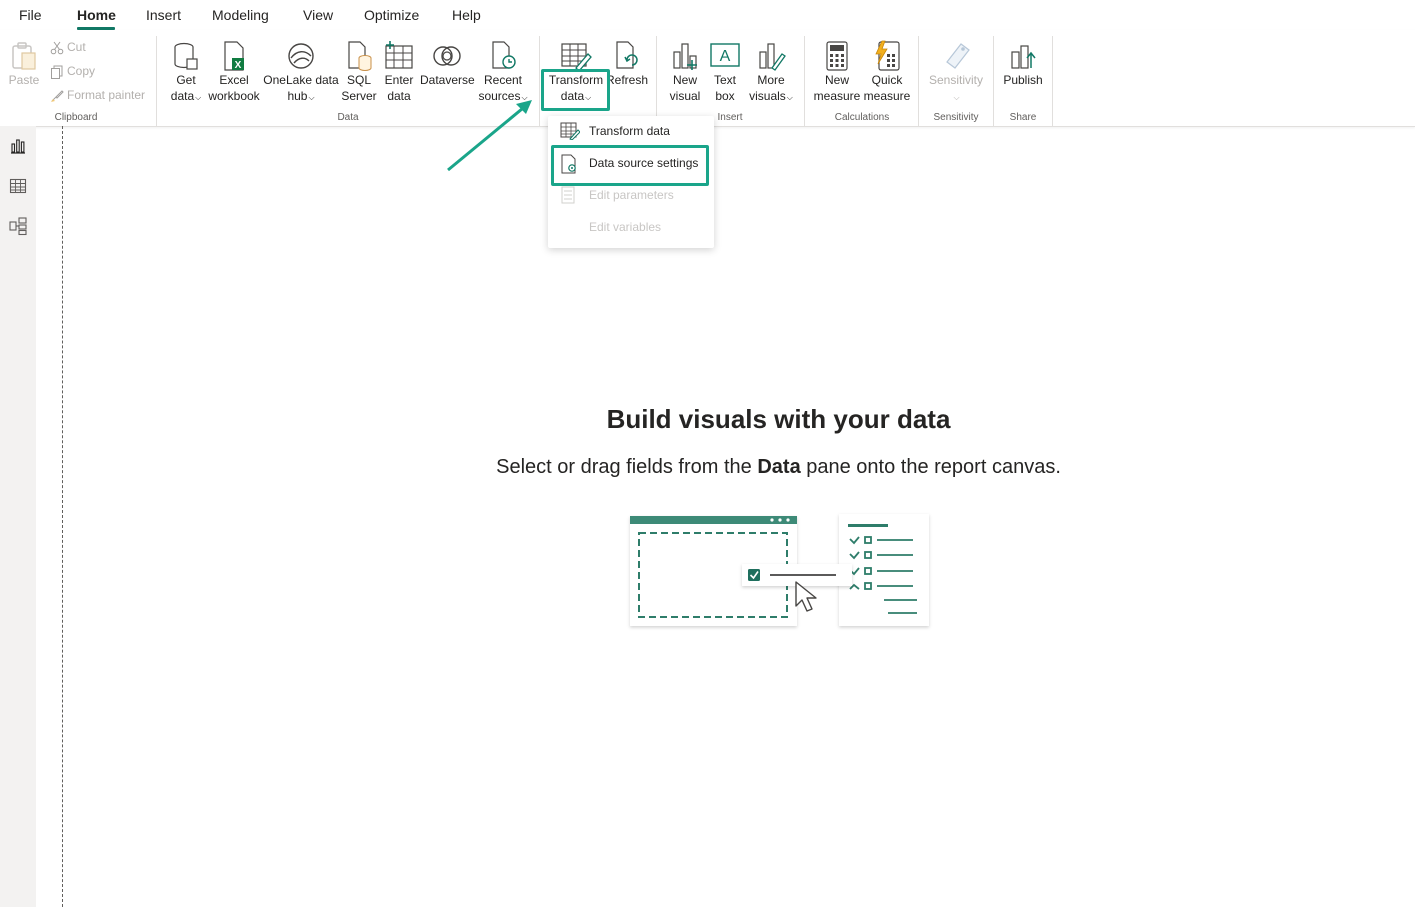 The height and width of the screenshot is (907, 1415). Describe the element at coordinates (391, 15) in the screenshot. I see `tab-optimize: Optimize` at that location.